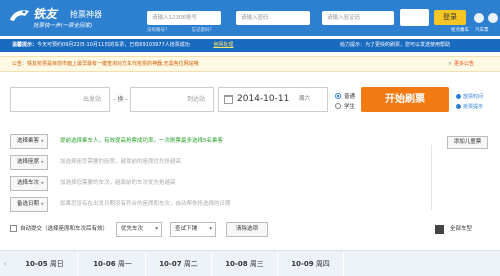 This screenshot has height=276, width=500. What do you see at coordinates (142, 141) in the screenshot?
I see `option-tip: 提前选择乘车人，有效提高抢票成功率。一次刷票最多选择5名乘客` at bounding box center [142, 141].